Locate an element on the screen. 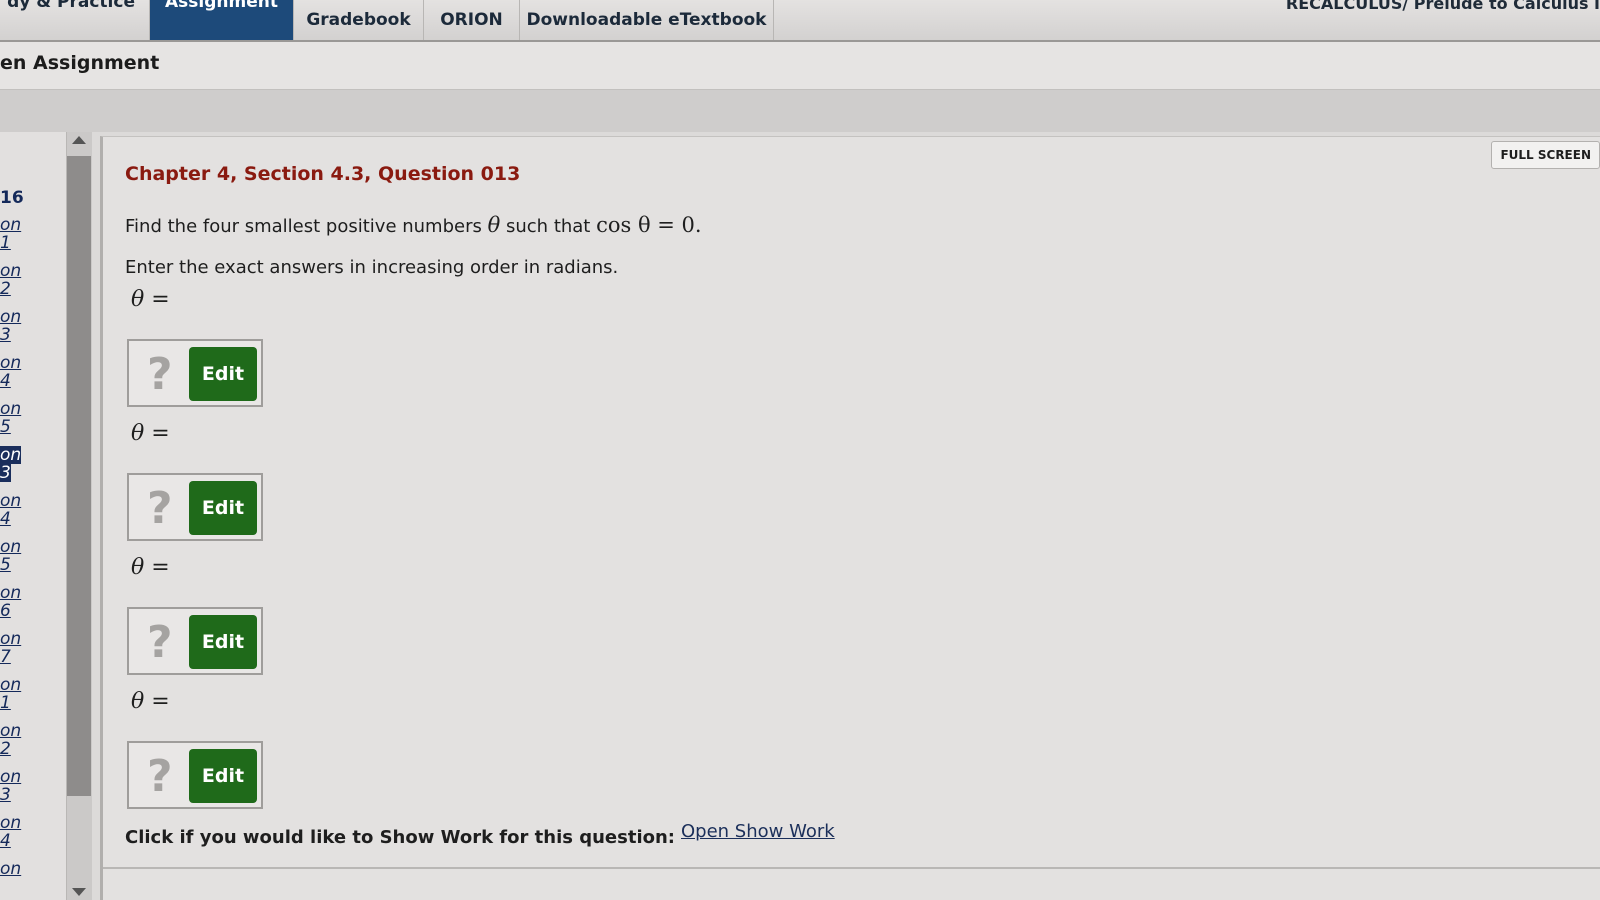  prompt-theta-symbol: θ is located at coordinates (494, 225).